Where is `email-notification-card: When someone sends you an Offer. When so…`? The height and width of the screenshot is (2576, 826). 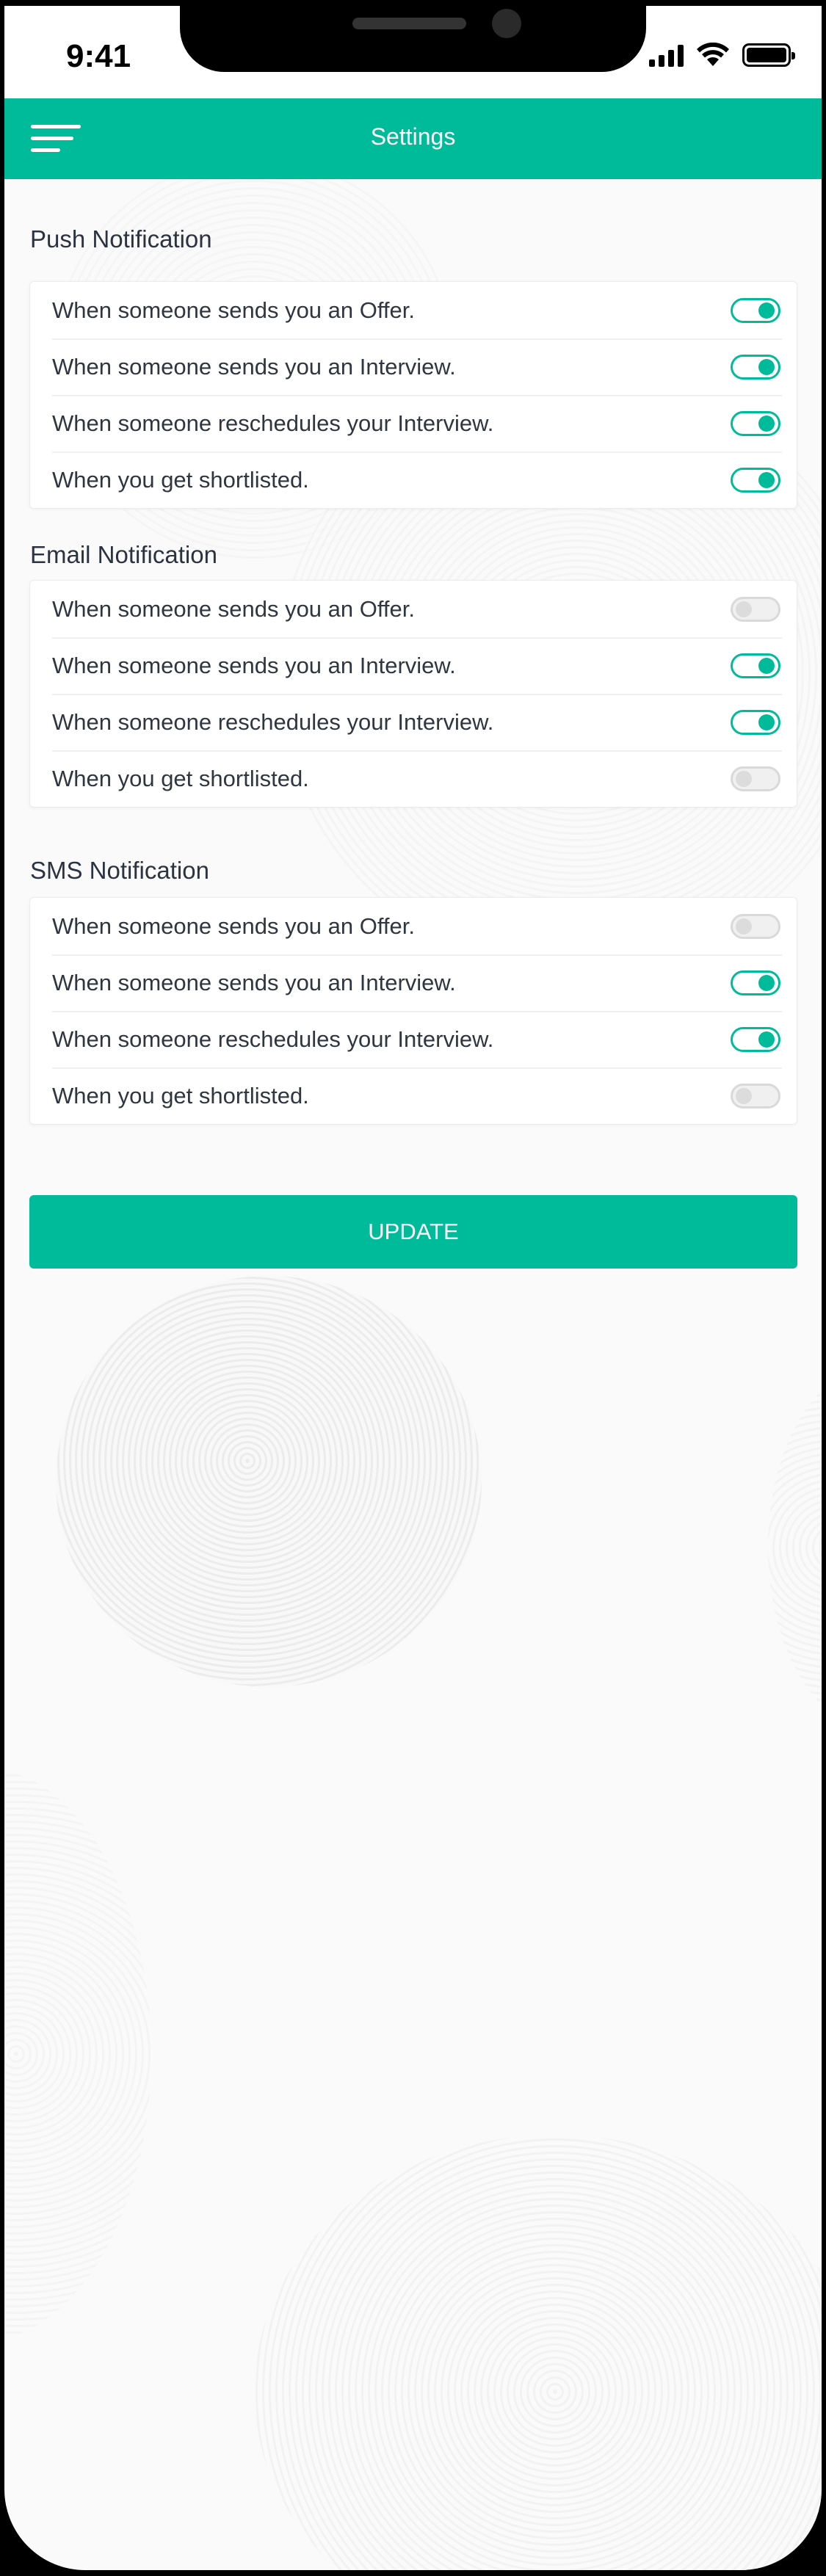 email-notification-card: When someone sends you an Offer. When so… is located at coordinates (413, 694).